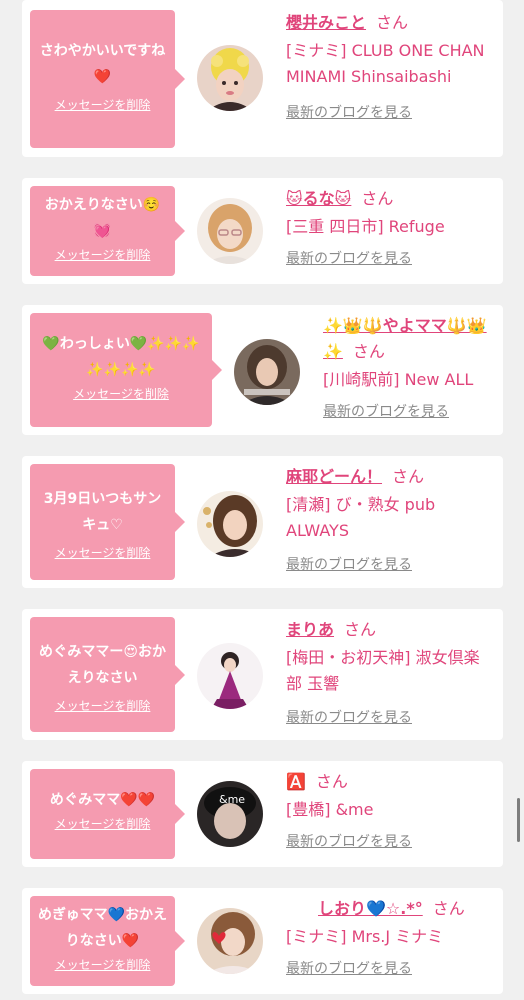 This screenshot has width=524, height=1000. I want to click on name-line: しおり💙☆.*° さん, so click(389, 909).